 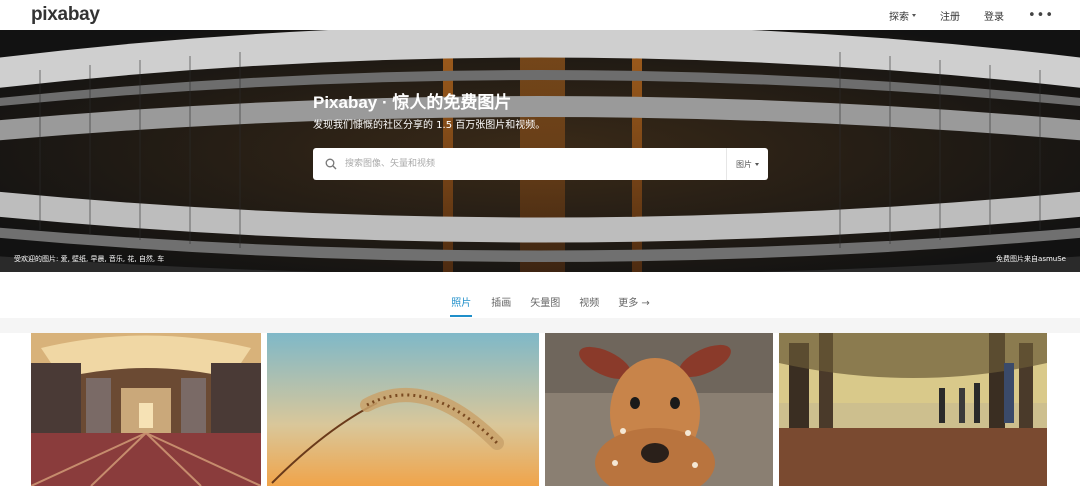 I want to click on tab-photos: 照片, so click(x=461, y=303).